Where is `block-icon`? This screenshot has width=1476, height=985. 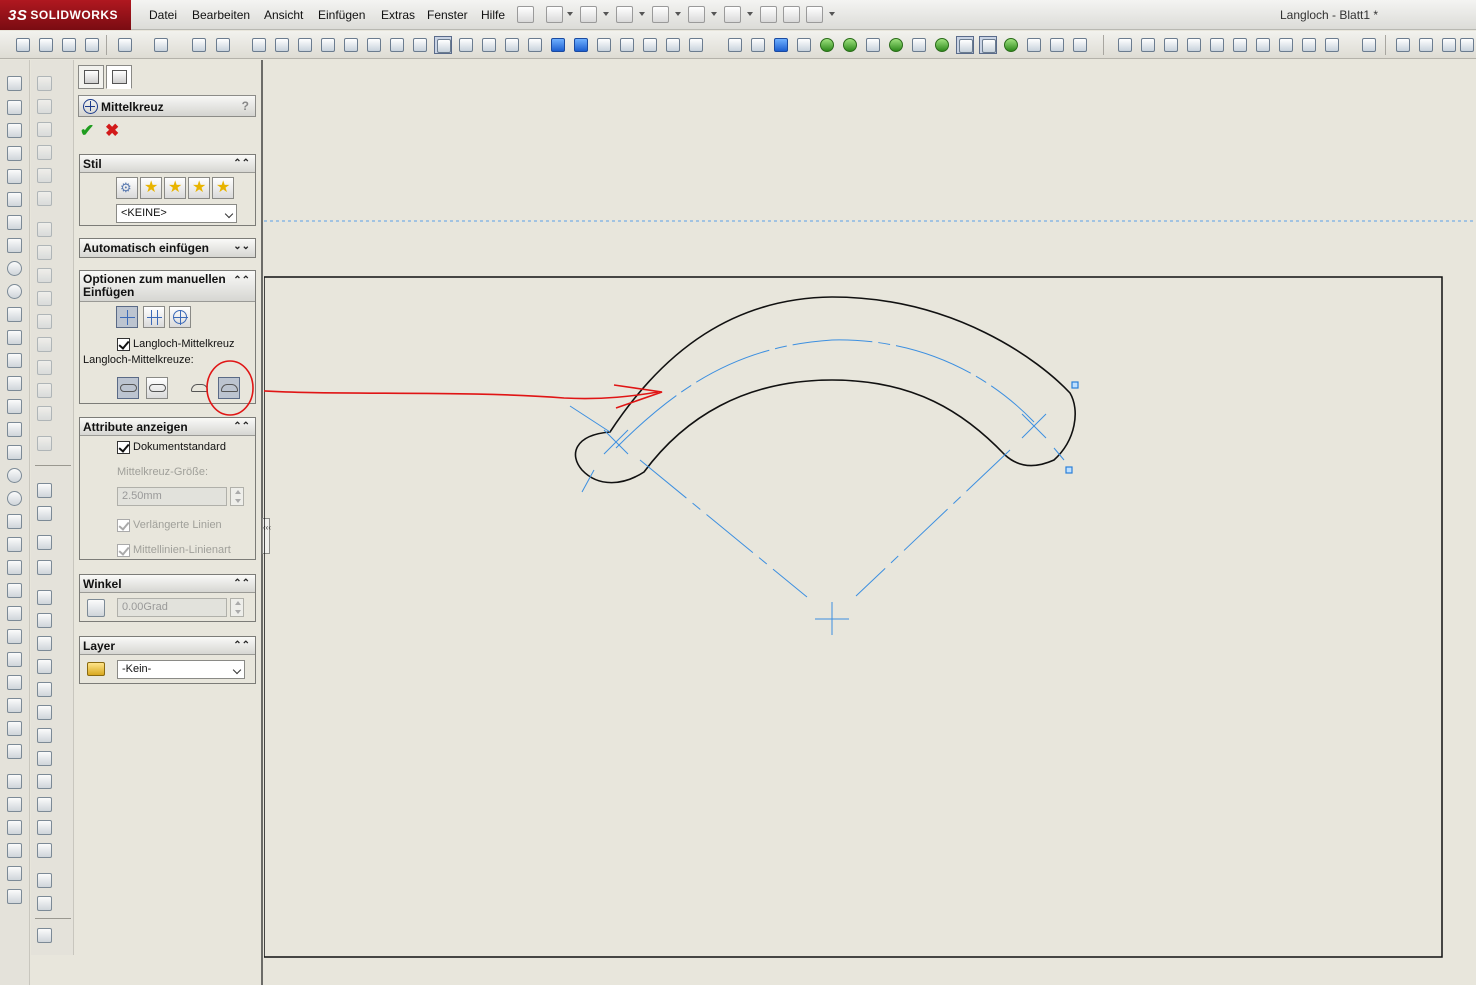 block-icon is located at coordinates (1426, 45).